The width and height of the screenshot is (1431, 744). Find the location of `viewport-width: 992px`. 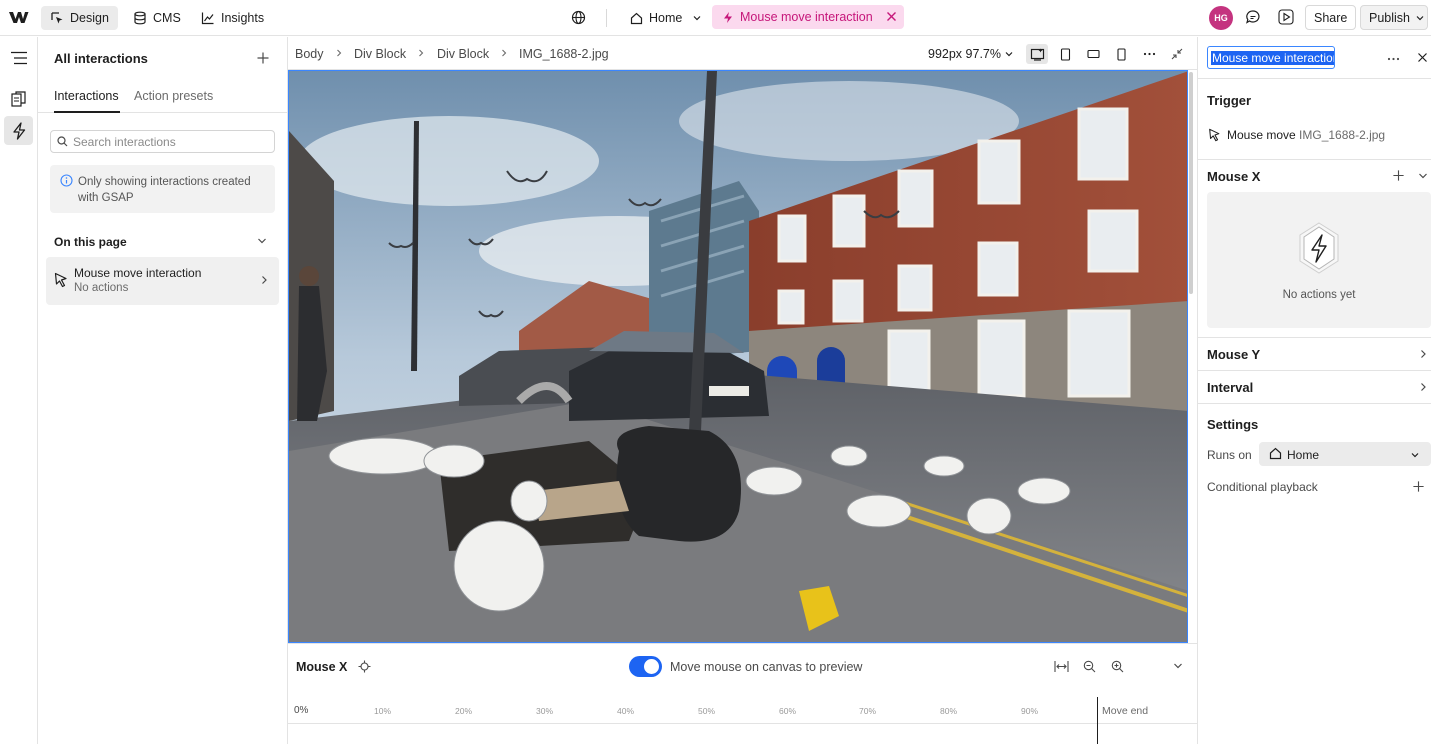

viewport-width: 992px is located at coordinates (945, 54).